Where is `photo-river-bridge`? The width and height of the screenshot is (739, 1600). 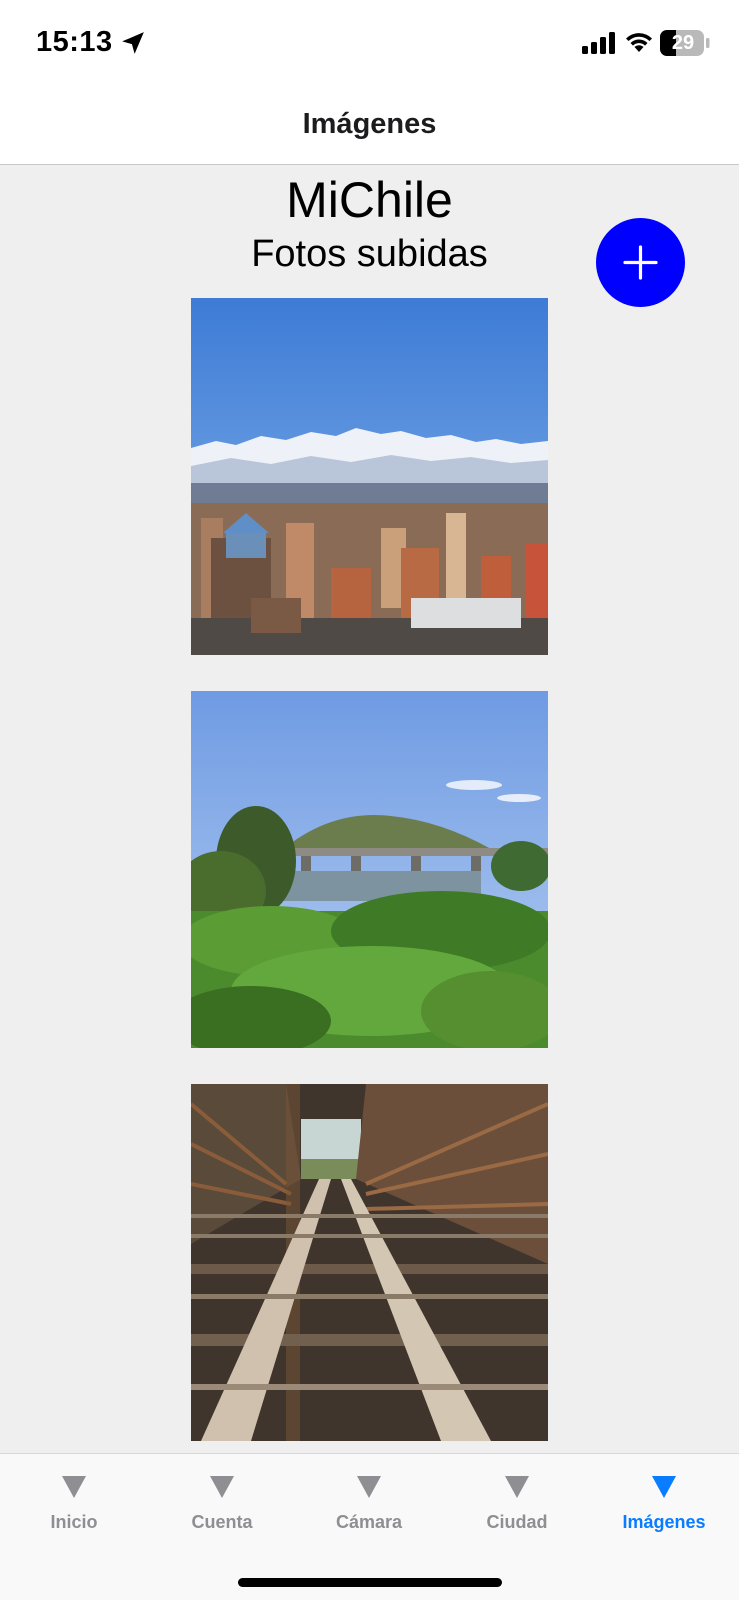
photo-river-bridge is located at coordinates (369, 869).